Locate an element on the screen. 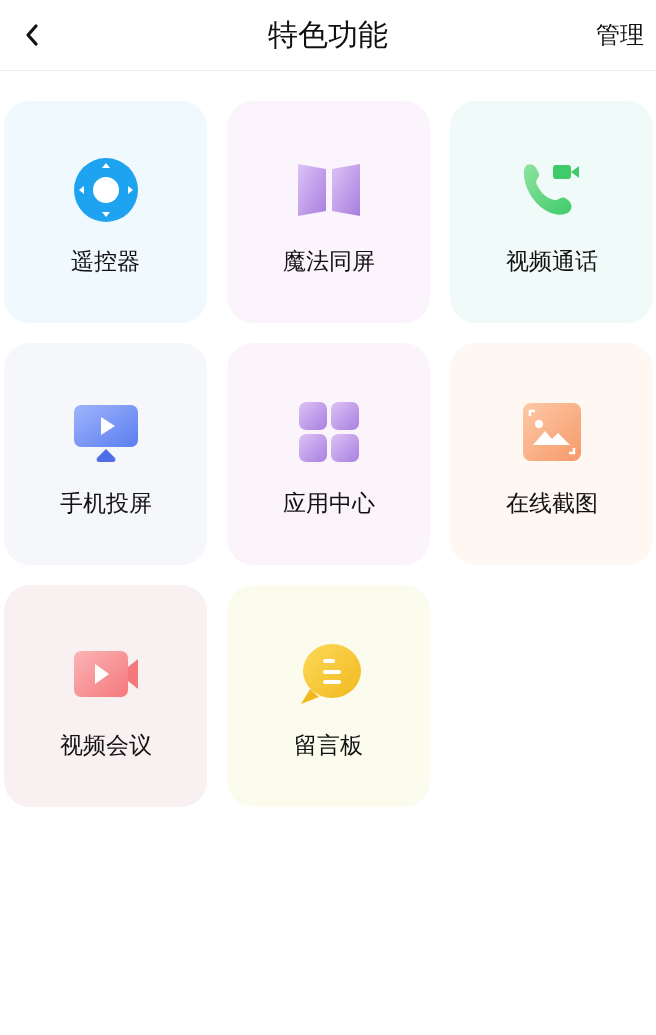  feature-tile: 遥控器 is located at coordinates (105, 212).